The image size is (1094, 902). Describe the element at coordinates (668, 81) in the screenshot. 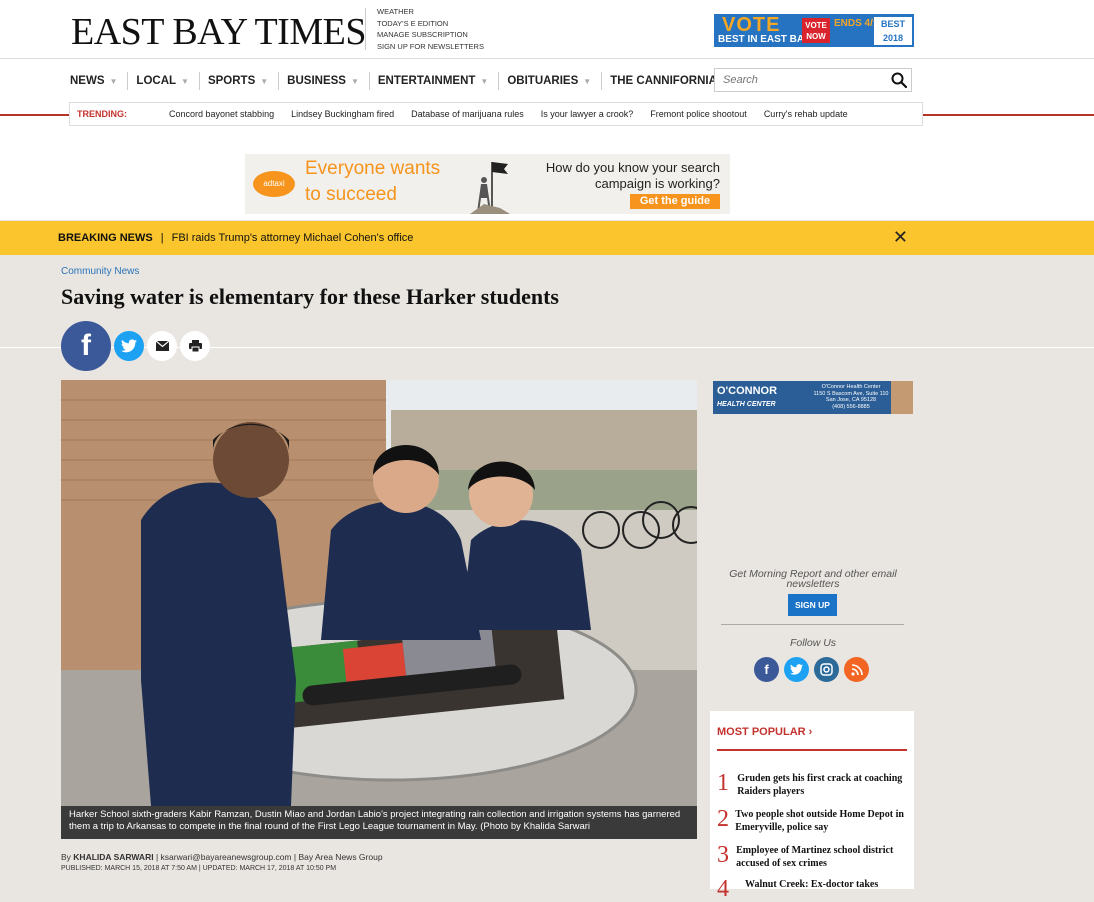

I see `nav-label: THE CANNIFORNIAN` at that location.